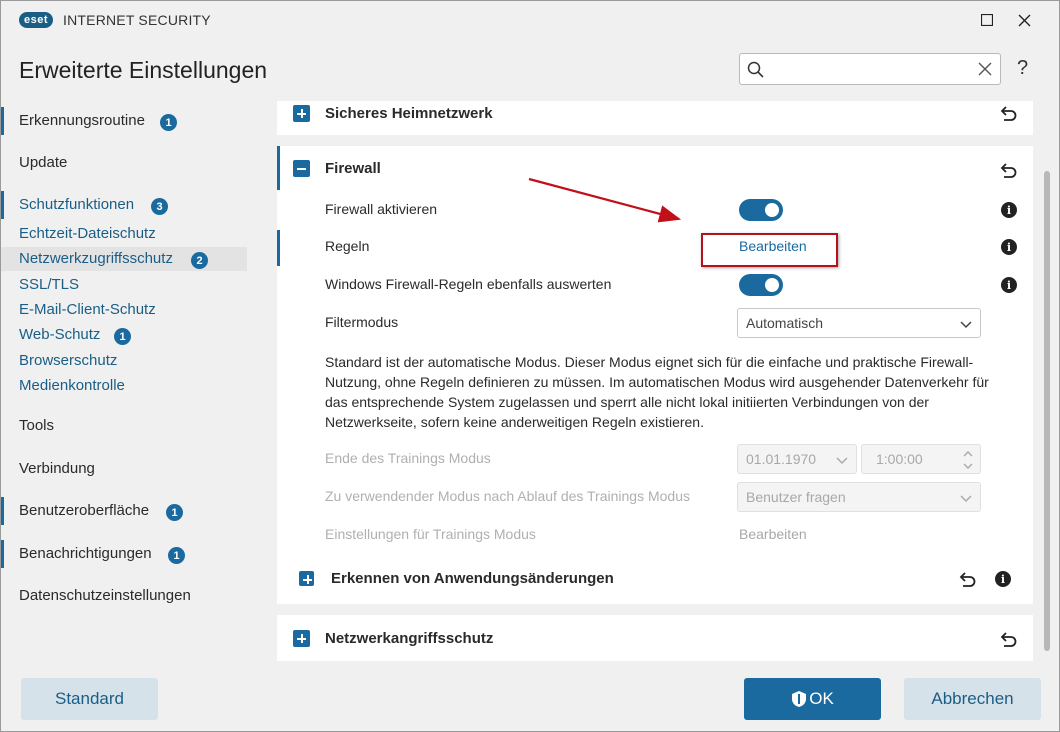 This screenshot has width=1060, height=732. What do you see at coordinates (68, 360) in the screenshot?
I see `sidebar-item-label: Browserschutz` at bounding box center [68, 360].